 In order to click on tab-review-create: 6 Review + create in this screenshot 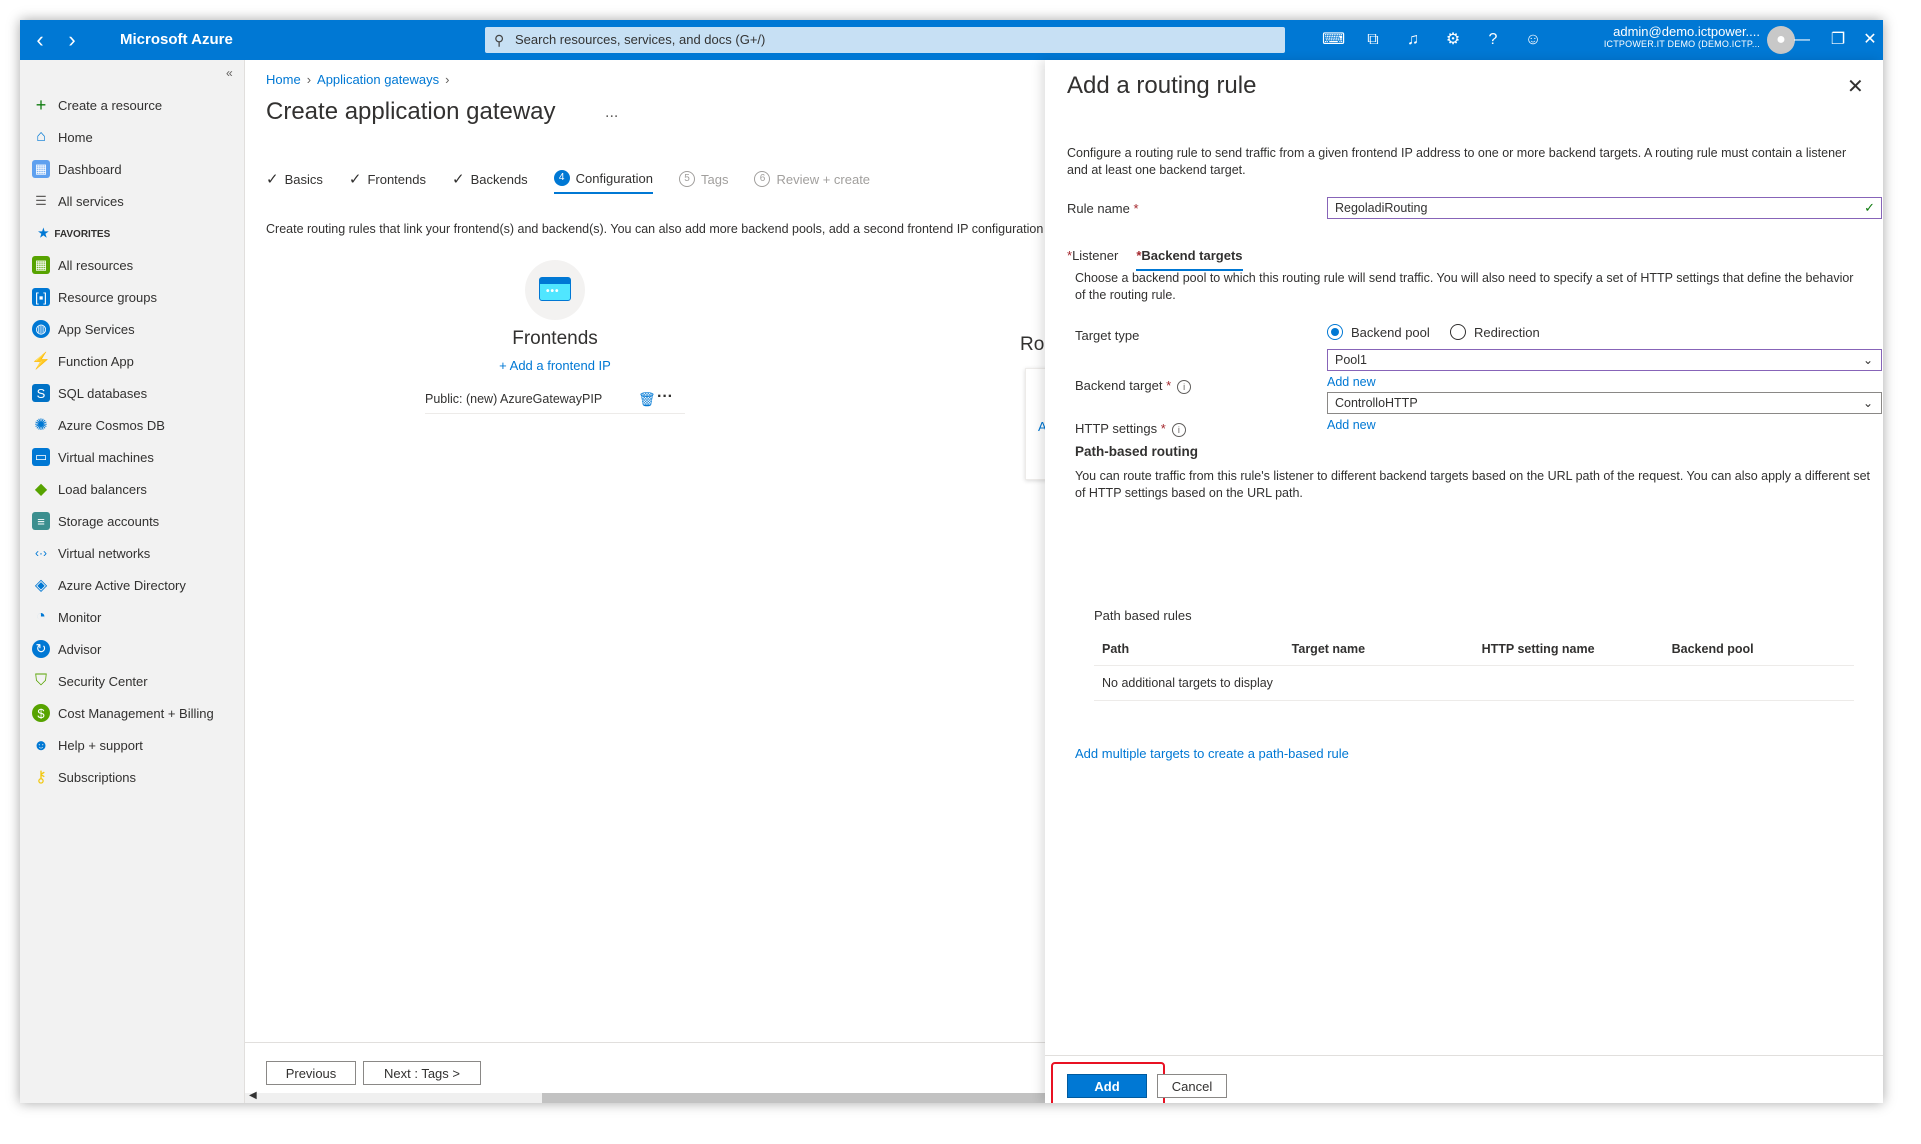, I will do `click(812, 182)`.